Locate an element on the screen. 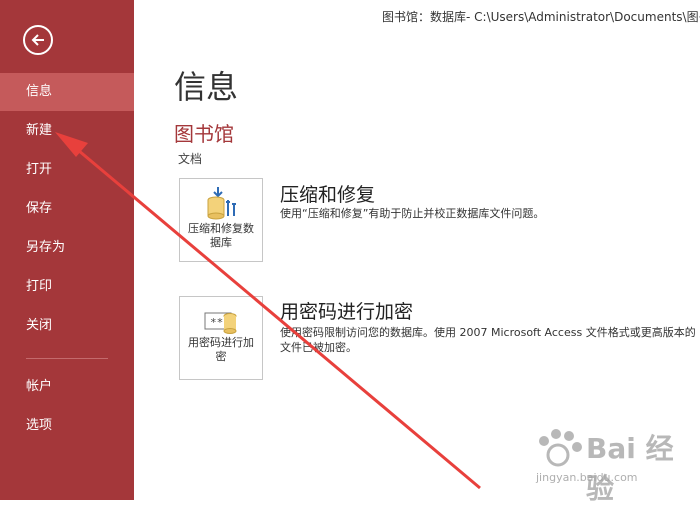 The height and width of the screenshot is (507, 700). watermark-text: Bai 经验 is located at coordinates (630, 468).